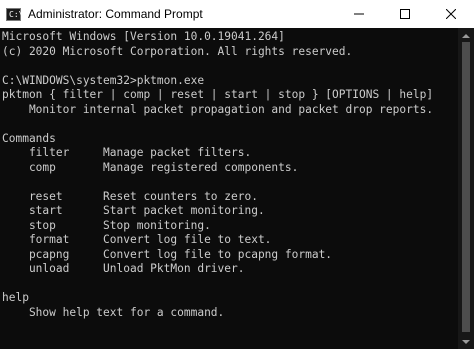 This screenshot has width=474, height=349. What do you see at coordinates (15, 297) in the screenshot?
I see `console-line: help` at bounding box center [15, 297].